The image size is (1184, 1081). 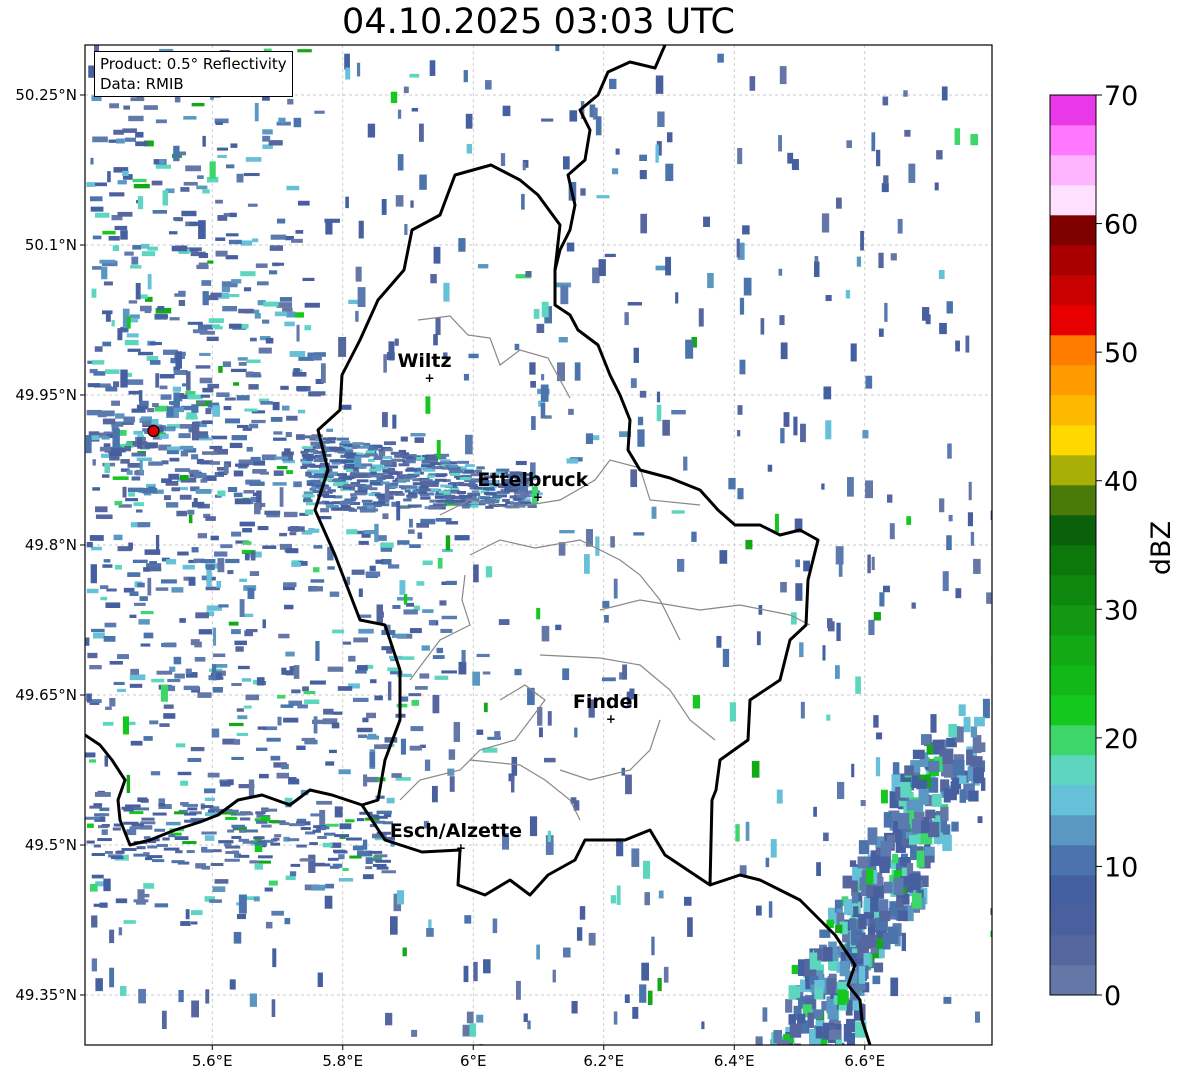 I want to click on colorbar-swatch, so click(x=1073, y=470).